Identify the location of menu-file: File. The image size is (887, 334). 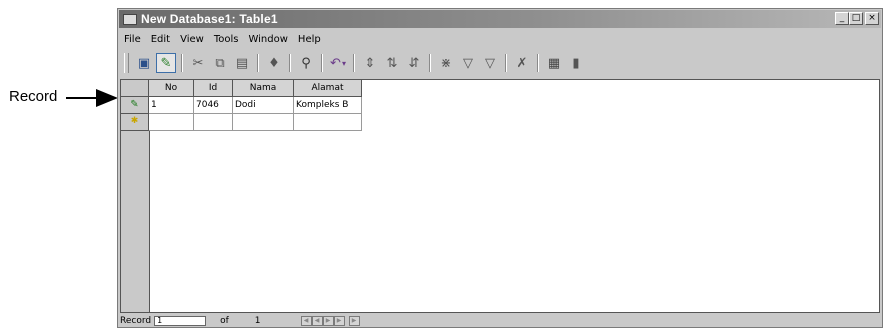
(132, 39).